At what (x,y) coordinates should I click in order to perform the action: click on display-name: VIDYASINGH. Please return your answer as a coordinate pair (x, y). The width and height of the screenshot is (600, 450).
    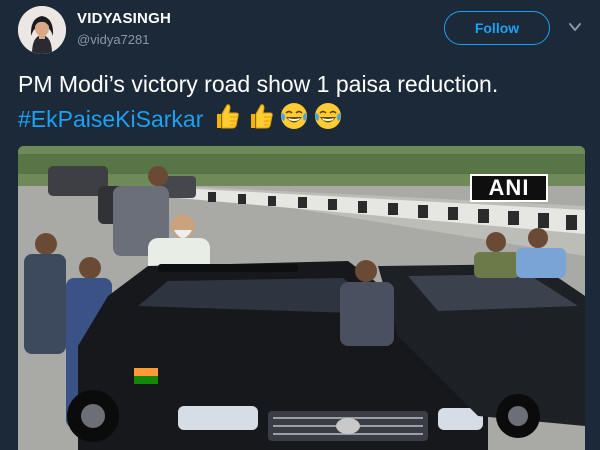
    Looking at the image, I should click on (124, 18).